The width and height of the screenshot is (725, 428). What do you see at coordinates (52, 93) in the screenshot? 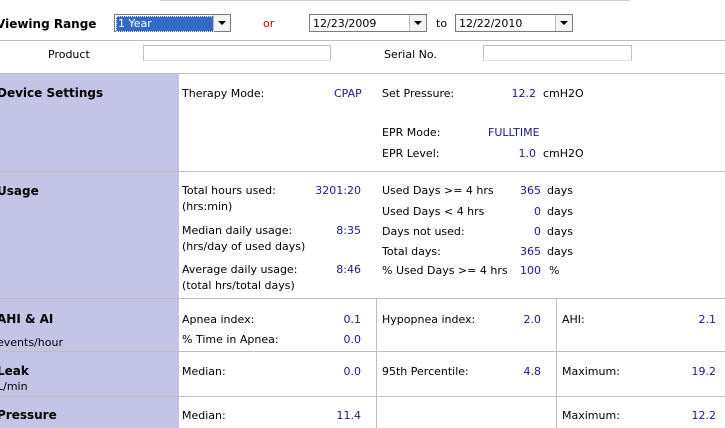
I see `device-settings-title: Device Settings` at bounding box center [52, 93].